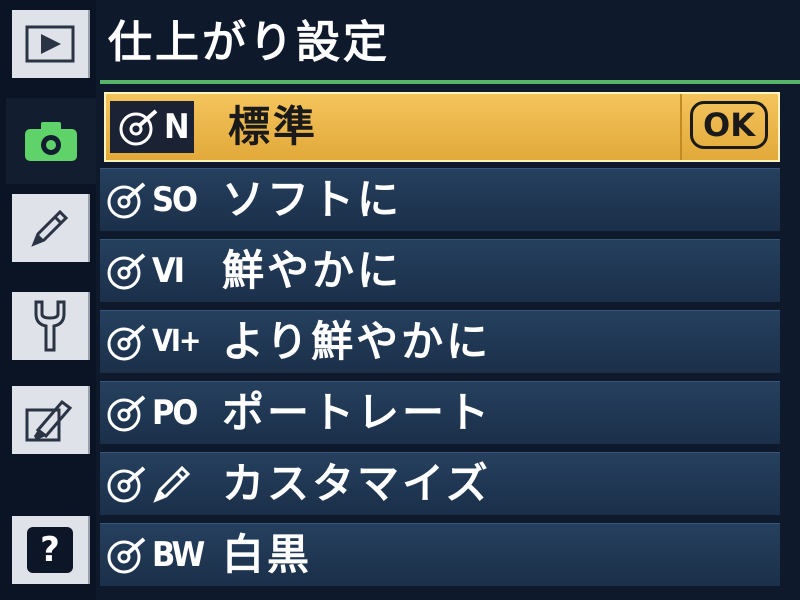 This screenshot has width=800, height=600. Describe the element at coordinates (356, 483) in the screenshot. I see `item-label: カスタマイズ` at that location.